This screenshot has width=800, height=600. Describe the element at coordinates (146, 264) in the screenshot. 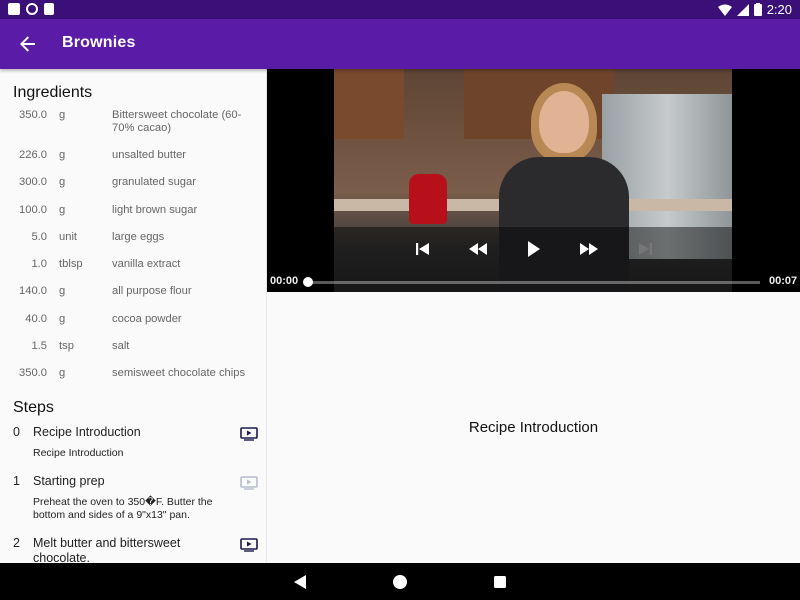

I see `ingredient-name: vanilla extract` at that location.